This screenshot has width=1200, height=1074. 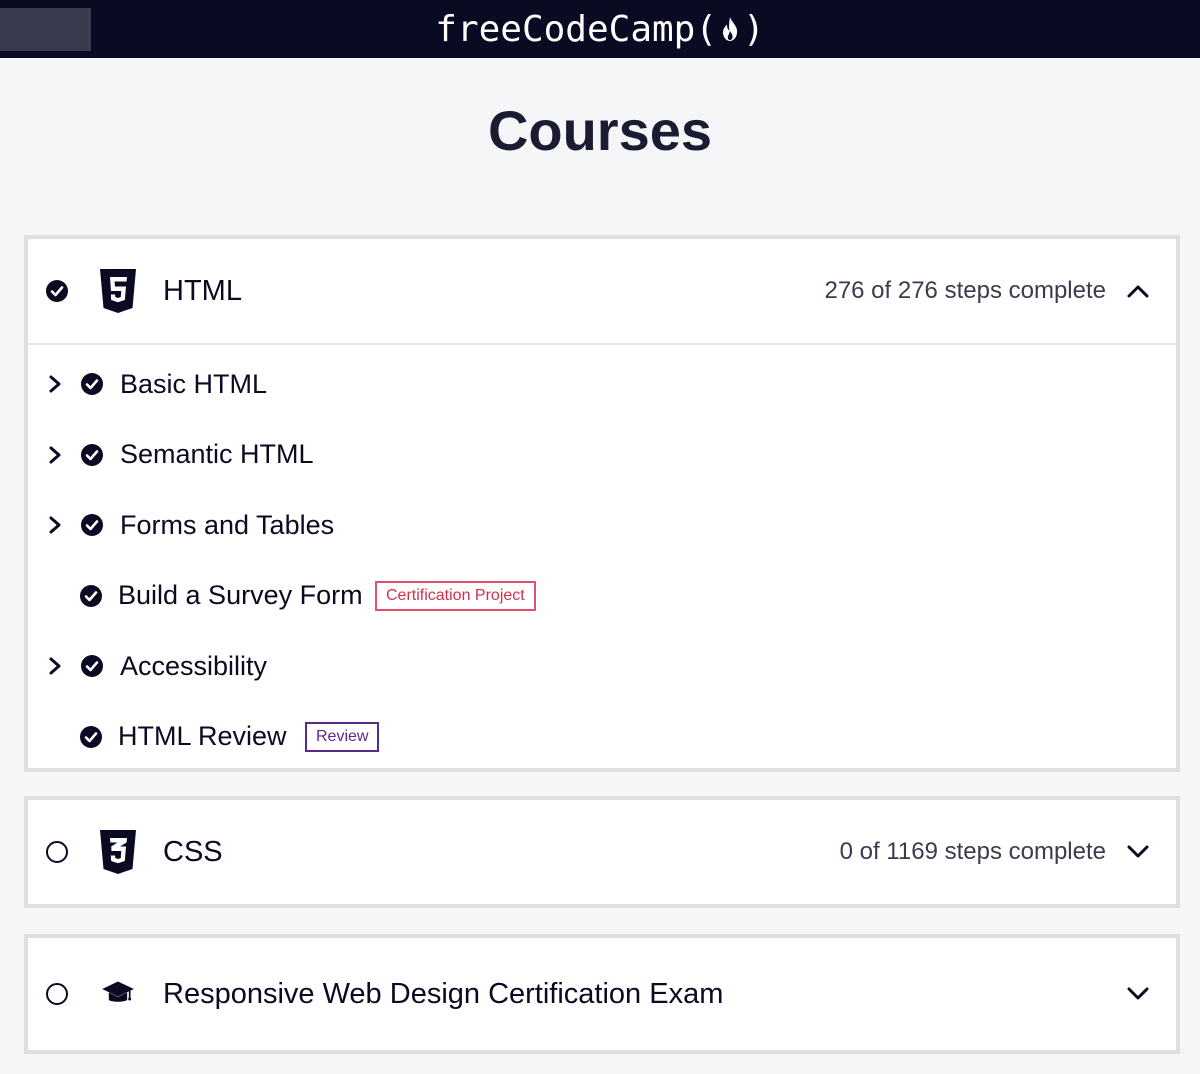 I want to click on chevron-up-icon, so click(x=1138, y=291).